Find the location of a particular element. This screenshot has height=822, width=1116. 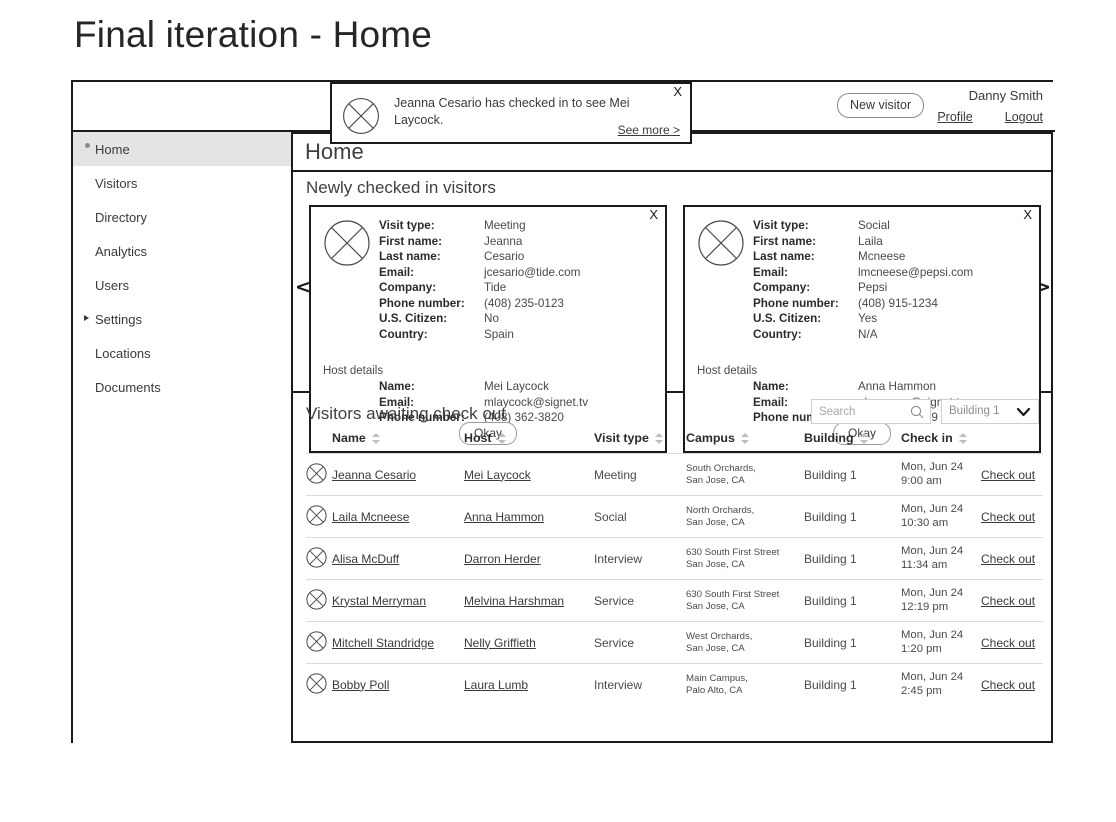

search-box is located at coordinates (871, 411).